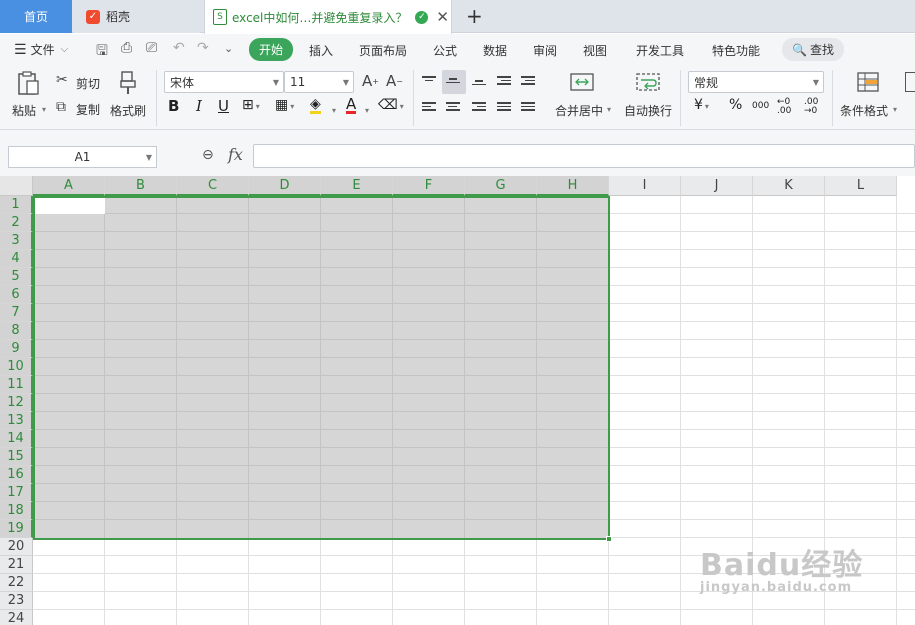  What do you see at coordinates (811, 107) in the screenshot?
I see `decrease-decimal-icon: .00 →0` at bounding box center [811, 107].